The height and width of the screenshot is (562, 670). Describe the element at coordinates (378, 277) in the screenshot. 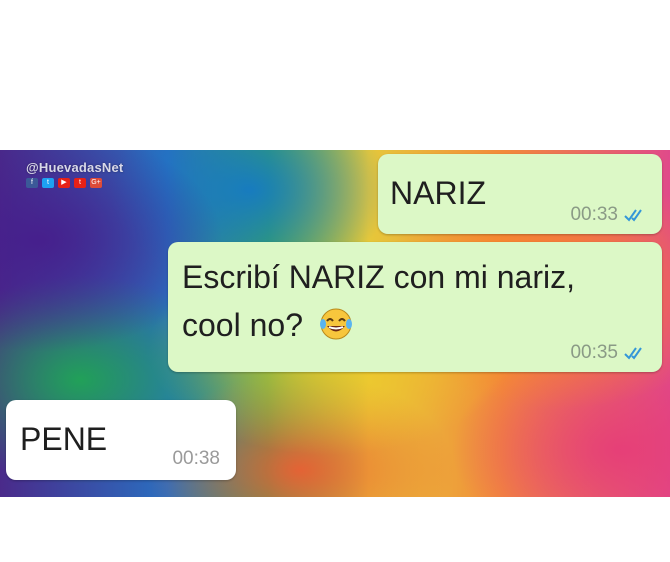

I see `message-text-line1: Escribí NARIZ con mi nariz,` at that location.